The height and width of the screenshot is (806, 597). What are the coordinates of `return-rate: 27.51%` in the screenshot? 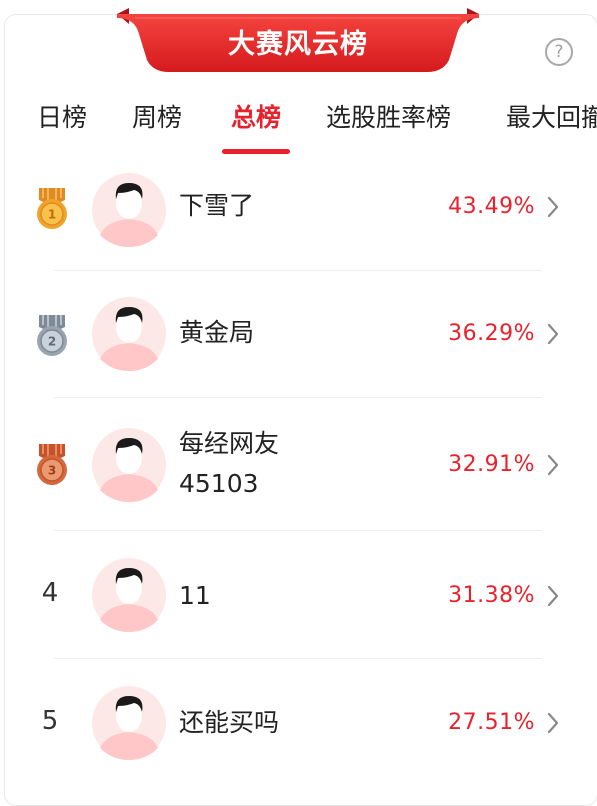 It's located at (491, 722).